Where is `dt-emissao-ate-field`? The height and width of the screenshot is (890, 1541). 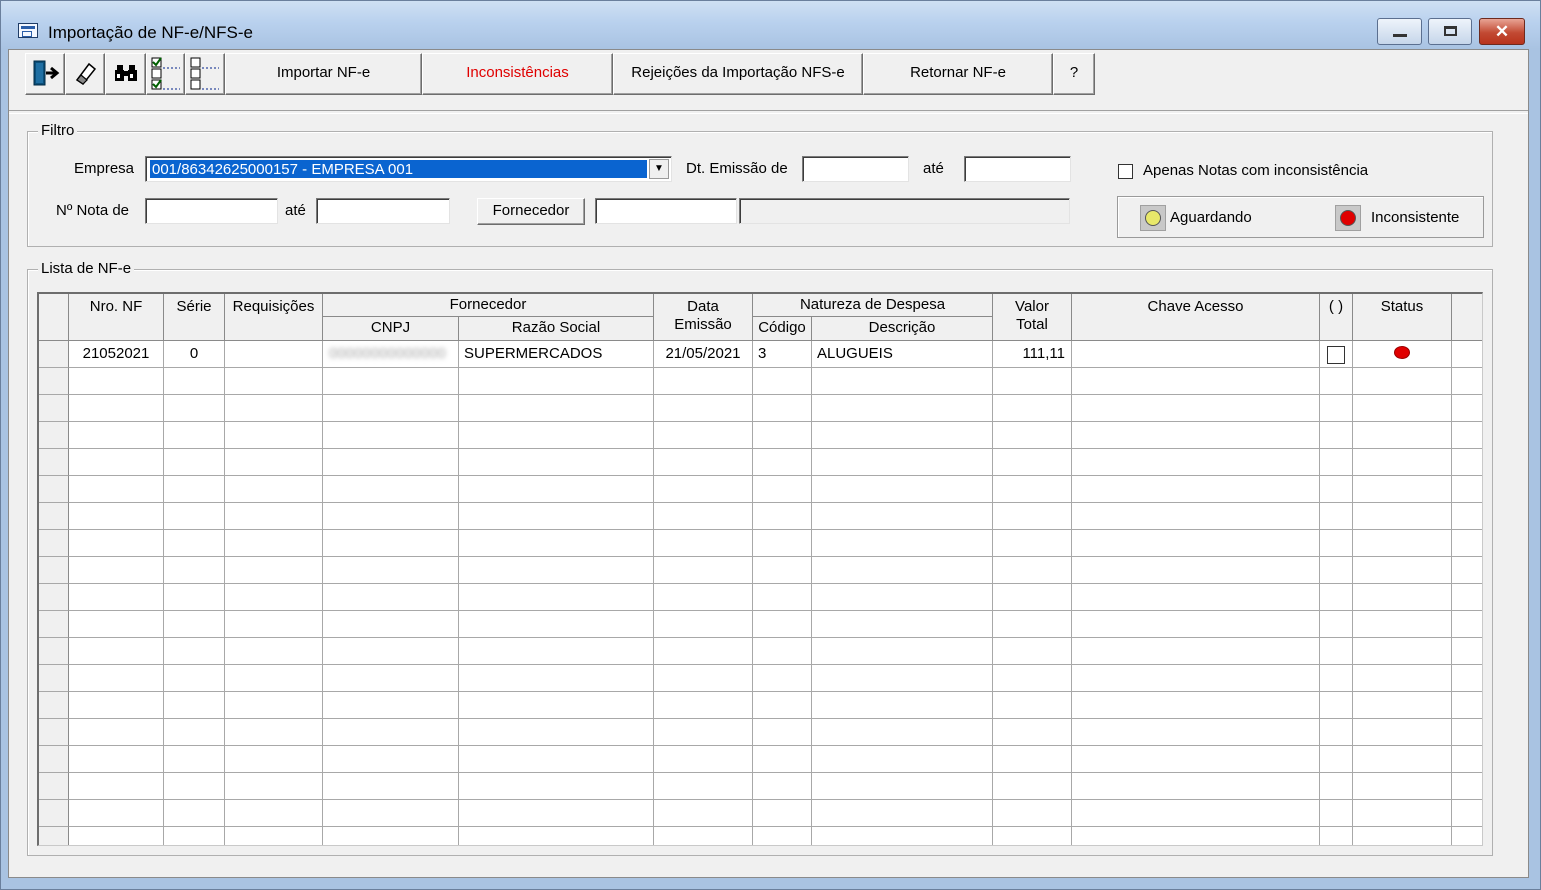
dt-emissao-ate-field is located at coordinates (1017, 169).